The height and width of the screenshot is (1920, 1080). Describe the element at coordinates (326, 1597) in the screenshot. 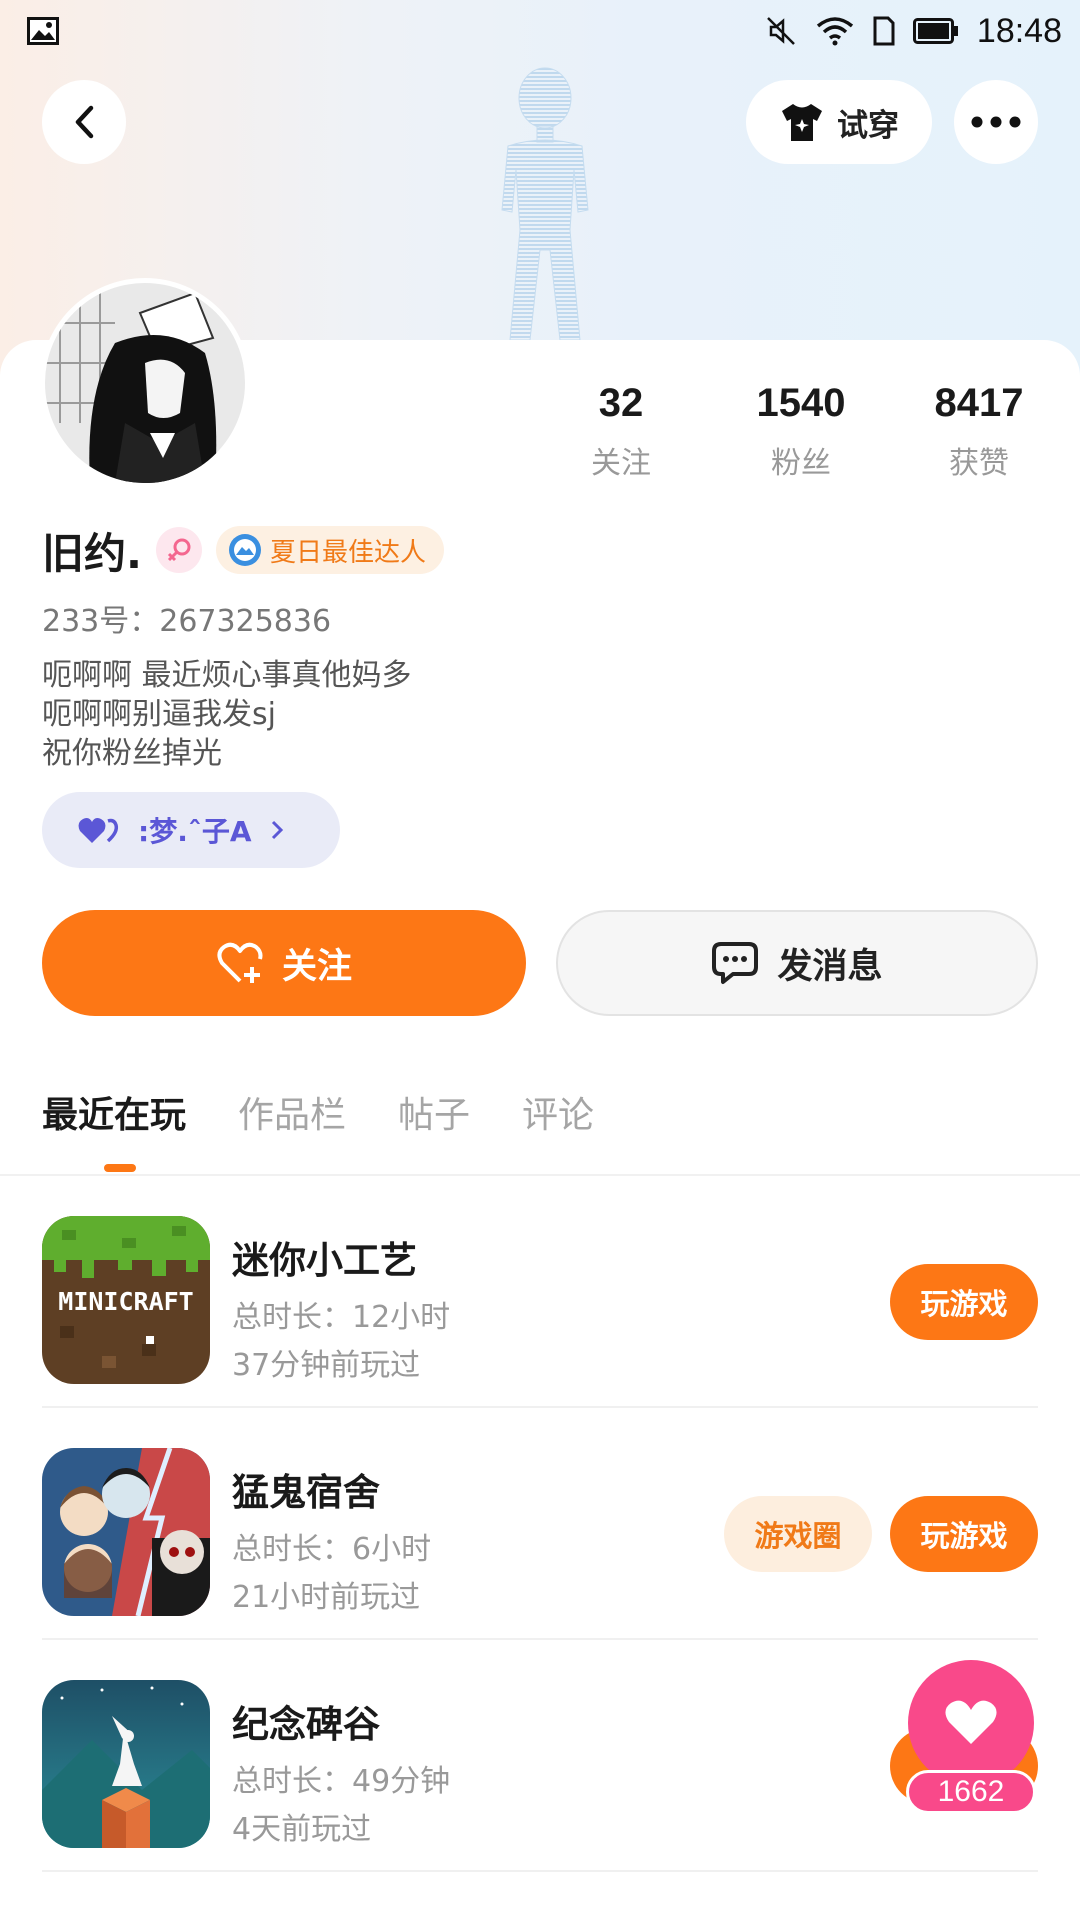

I see `game-last-played: 21小时前玩过` at that location.